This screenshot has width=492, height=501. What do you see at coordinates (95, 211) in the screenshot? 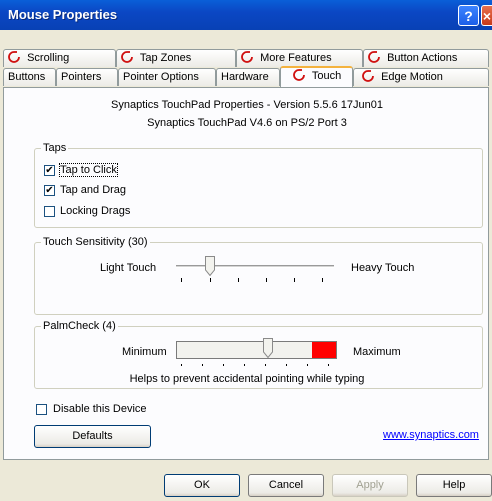
I see `locking-drags-label: Locking Drags` at bounding box center [95, 211].